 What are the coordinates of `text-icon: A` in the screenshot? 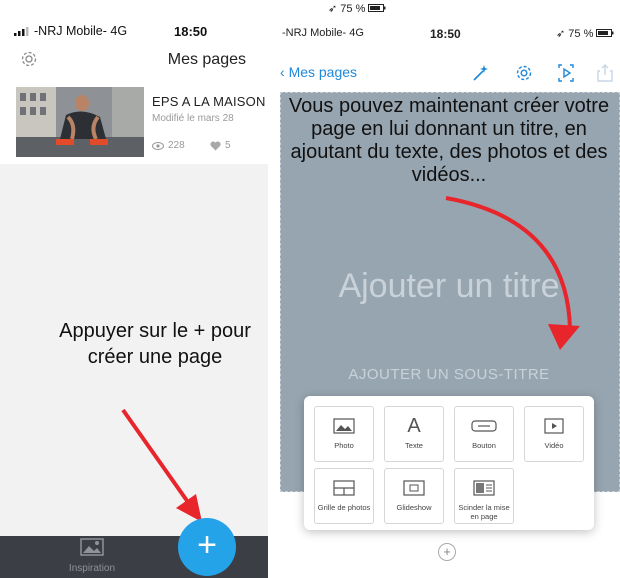 It's located at (414, 426).